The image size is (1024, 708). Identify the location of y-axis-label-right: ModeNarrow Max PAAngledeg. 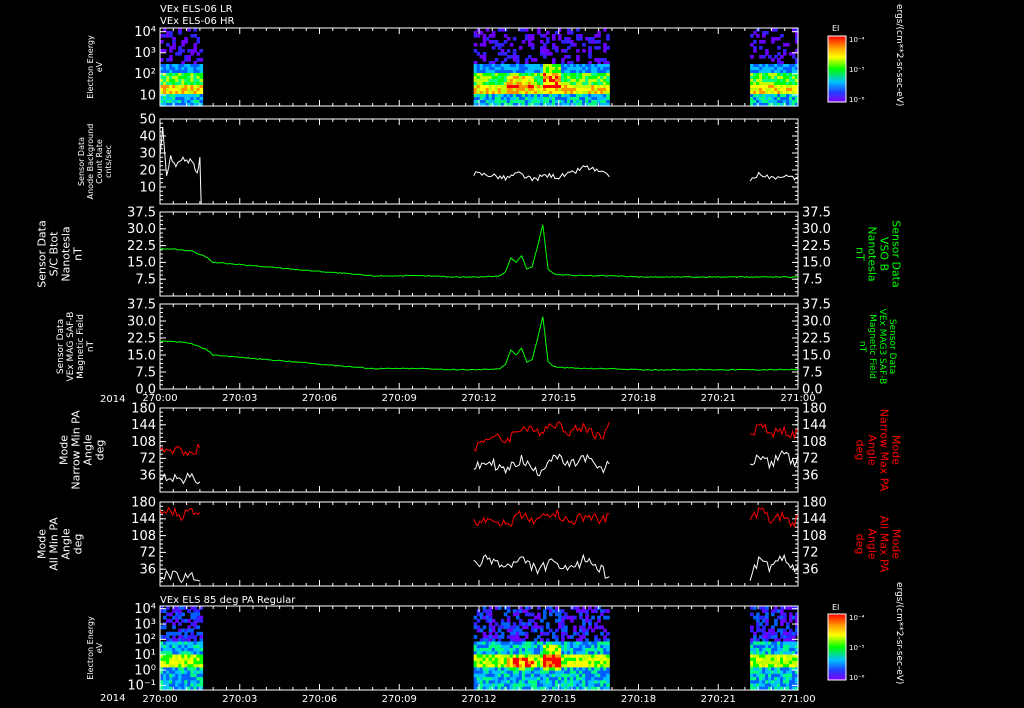
(877, 450).